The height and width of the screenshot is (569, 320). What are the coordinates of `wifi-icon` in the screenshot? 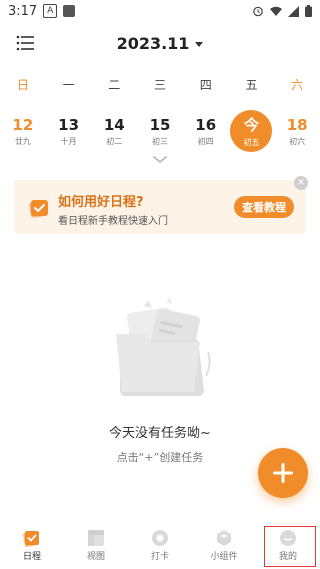 It's located at (276, 11).